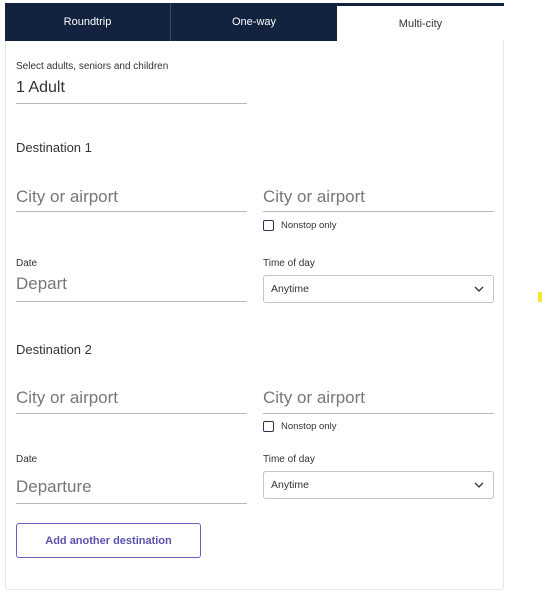  I want to click on destination-2-date-input: Departure, so click(54, 487).